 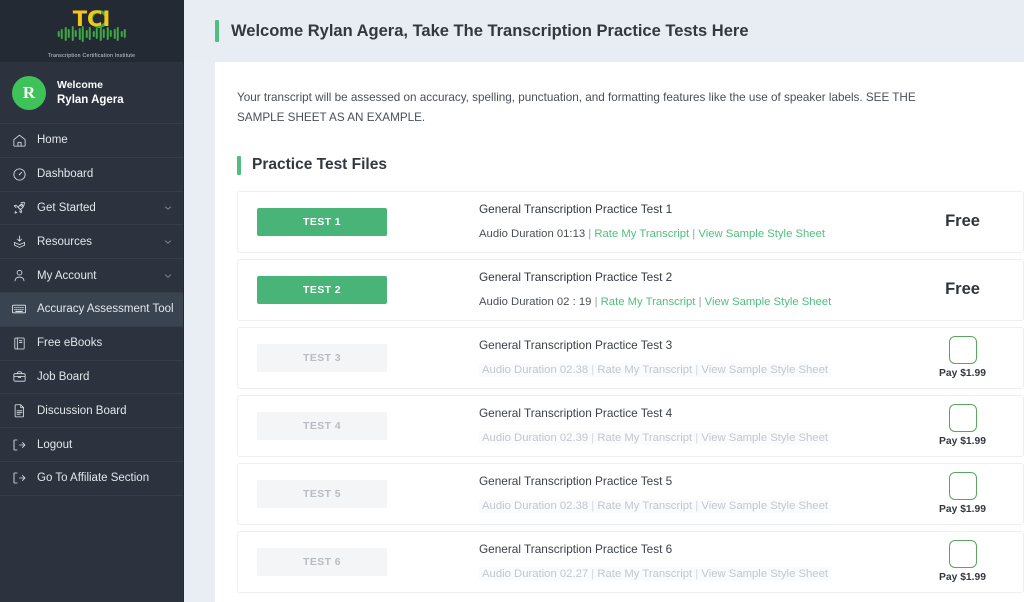 What do you see at coordinates (535, 301) in the screenshot?
I see `audio-duration: Audio Duration 02 : 19` at bounding box center [535, 301].